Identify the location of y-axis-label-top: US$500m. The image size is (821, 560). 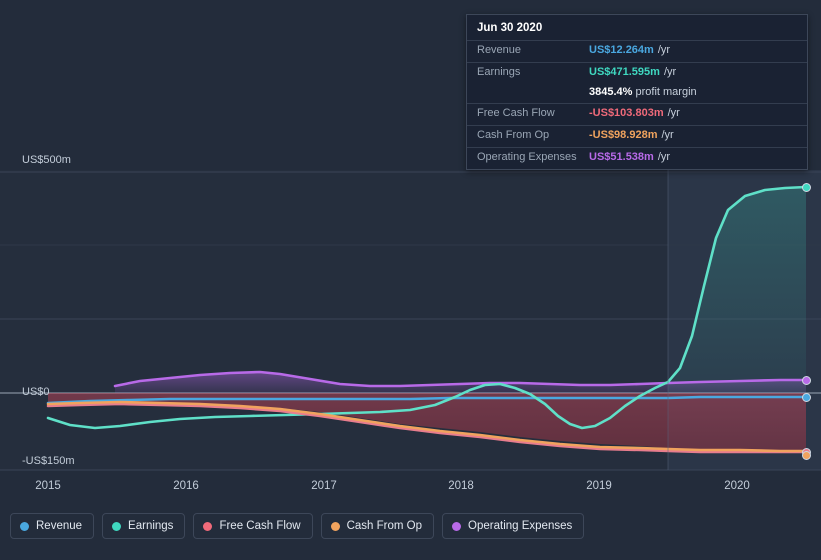
(46, 160).